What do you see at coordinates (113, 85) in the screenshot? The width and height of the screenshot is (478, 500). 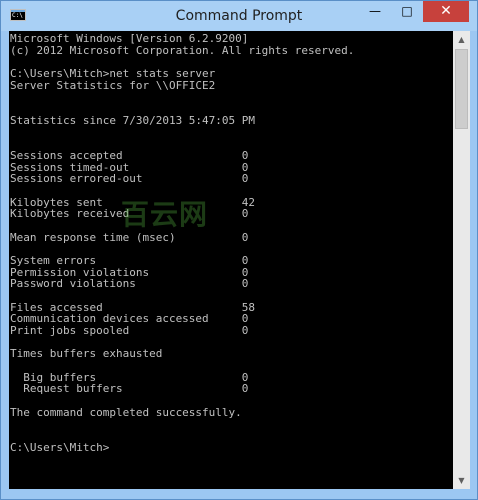 I see `console-line: Server Statistics for \\OFFICE2` at bounding box center [113, 85].